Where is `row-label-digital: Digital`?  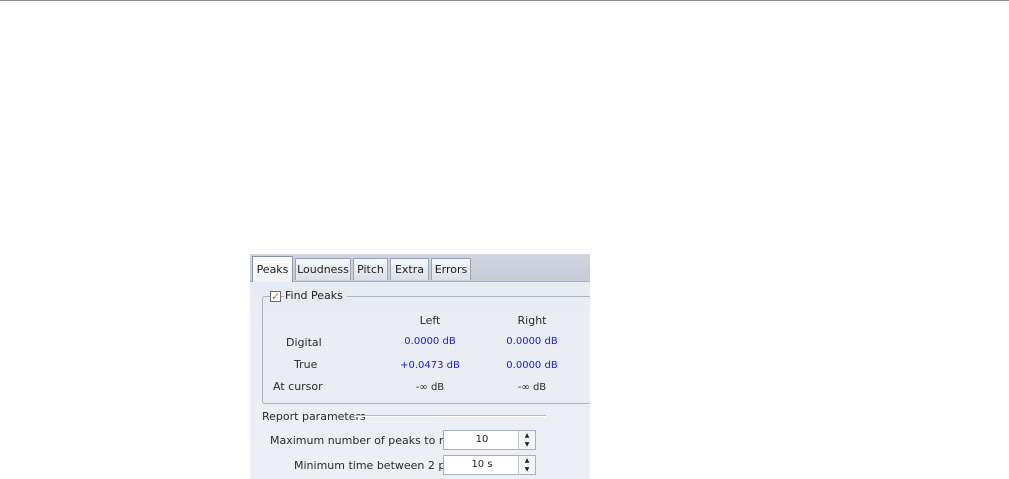
row-label-digital: Digital is located at coordinates (304, 342).